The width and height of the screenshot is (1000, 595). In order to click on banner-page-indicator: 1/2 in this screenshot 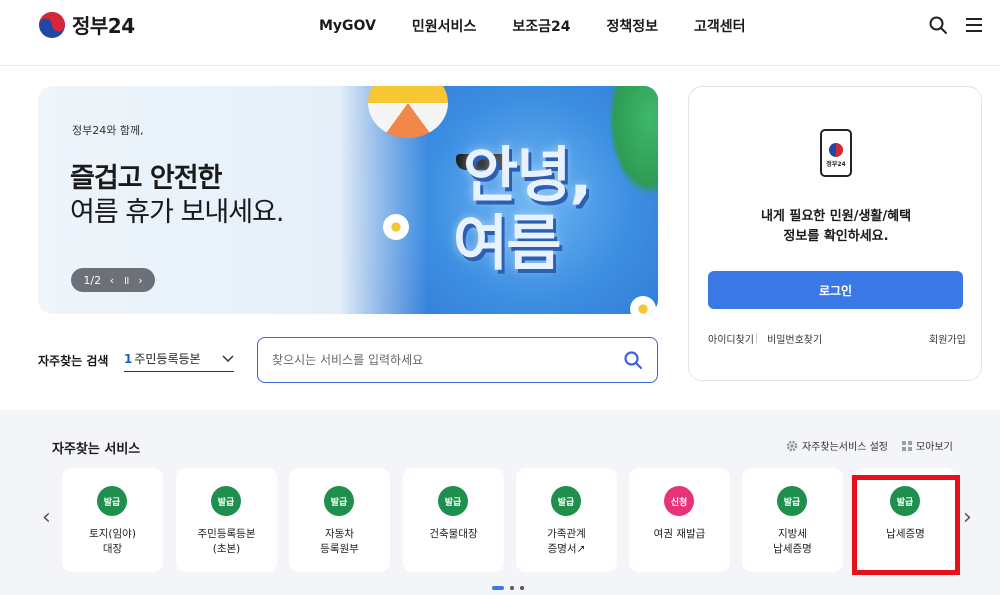, I will do `click(92, 280)`.